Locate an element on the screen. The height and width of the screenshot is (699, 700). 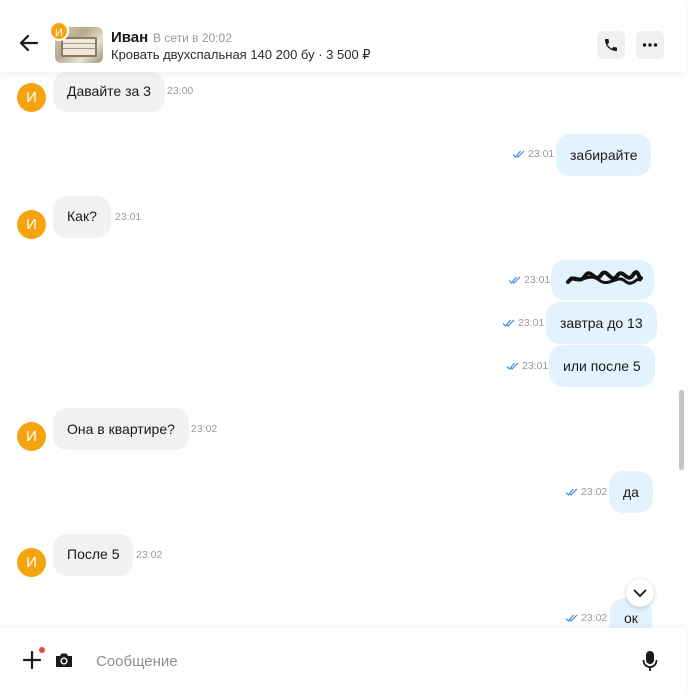
redacted-text is located at coordinates (604, 277).